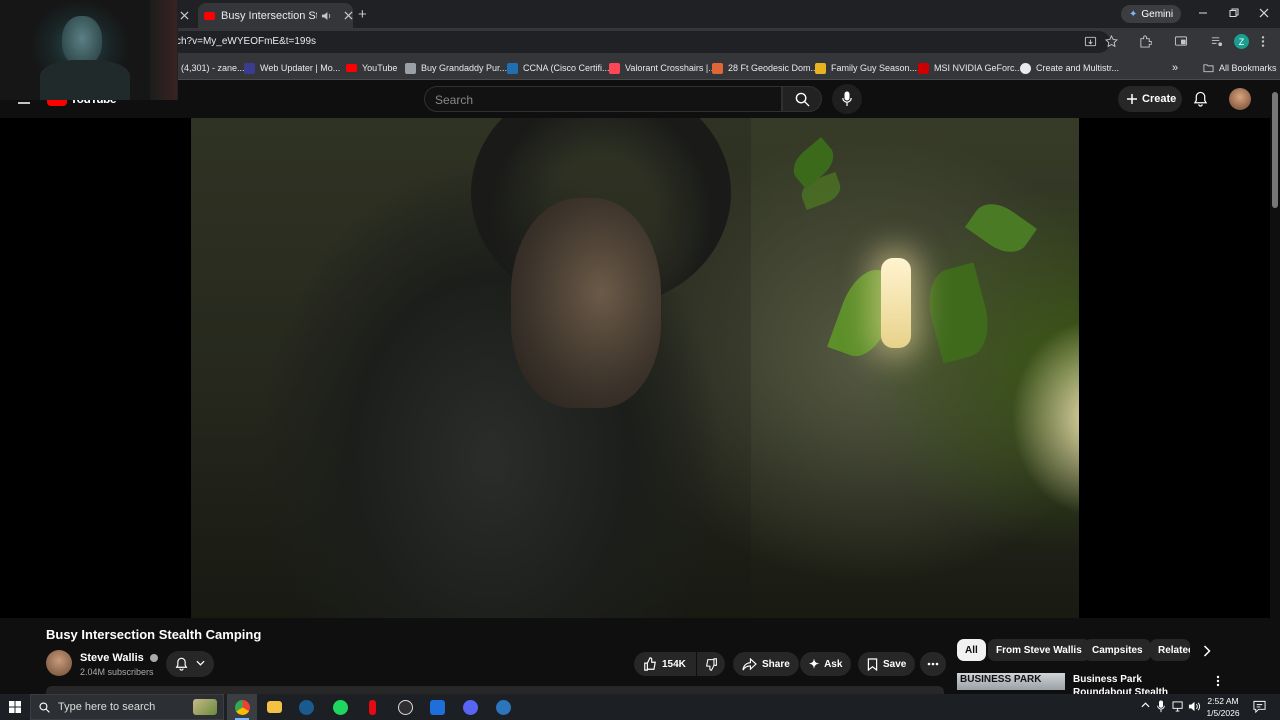 Image resolution: width=1280 pixels, height=720 pixels. Describe the element at coordinates (1111, 41) in the screenshot. I see `bookmark-star-icon` at that location.